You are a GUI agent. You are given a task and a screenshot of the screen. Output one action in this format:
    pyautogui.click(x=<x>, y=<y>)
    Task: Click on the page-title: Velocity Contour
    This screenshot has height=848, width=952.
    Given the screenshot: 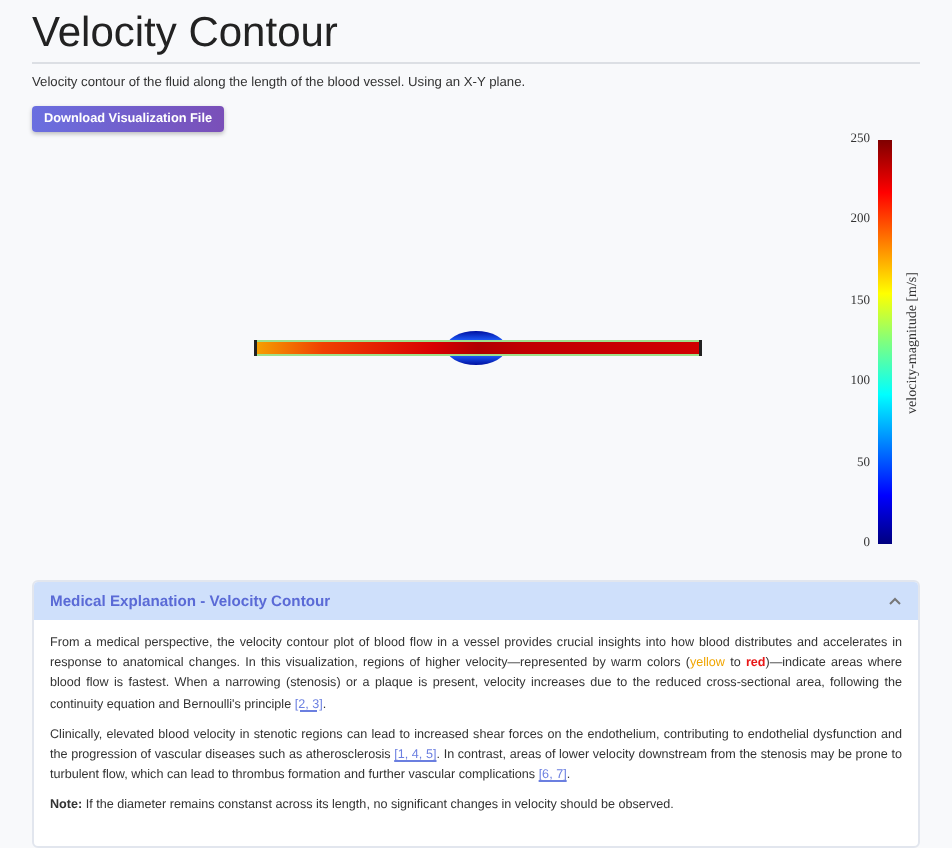 What is the action you would take?
    pyautogui.click(x=186, y=33)
    